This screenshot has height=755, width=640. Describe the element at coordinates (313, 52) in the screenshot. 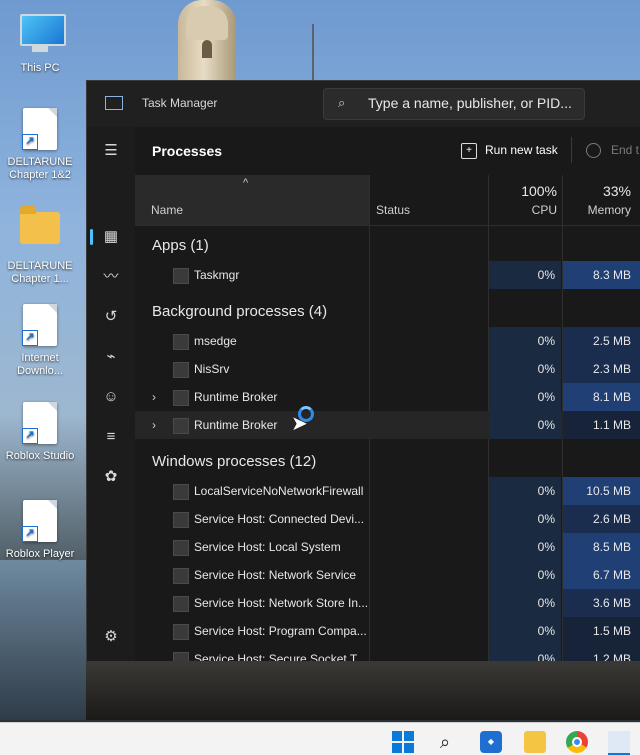

I see `wallpaper-mast` at that location.